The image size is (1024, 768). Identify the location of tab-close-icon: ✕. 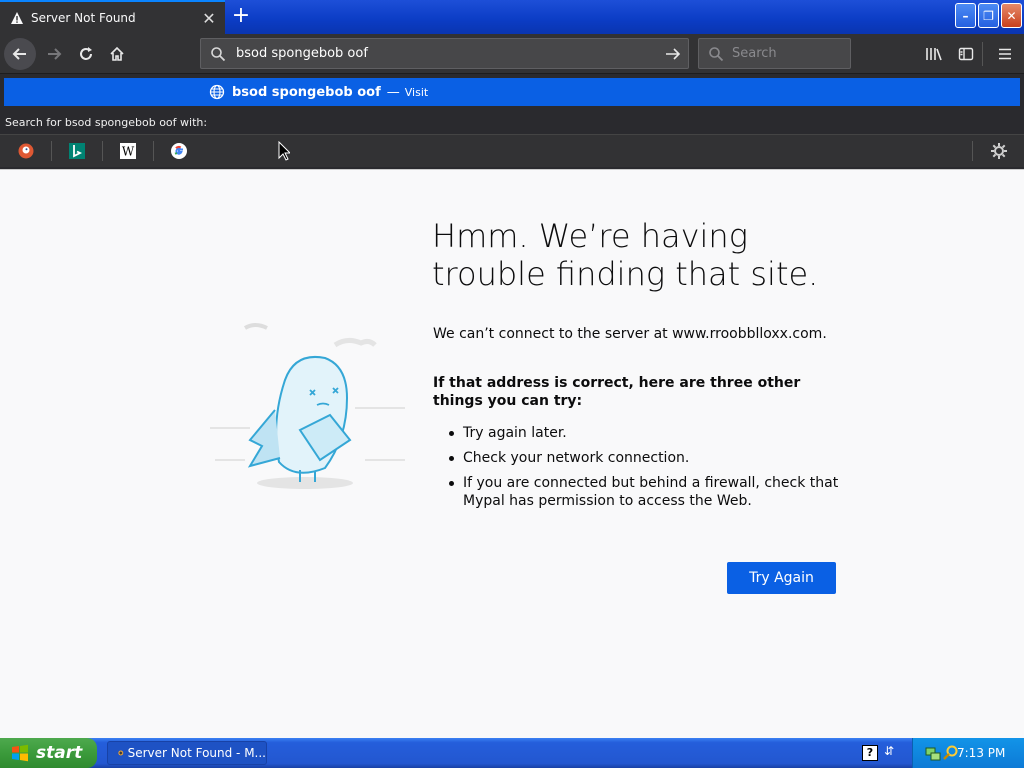
(209, 18).